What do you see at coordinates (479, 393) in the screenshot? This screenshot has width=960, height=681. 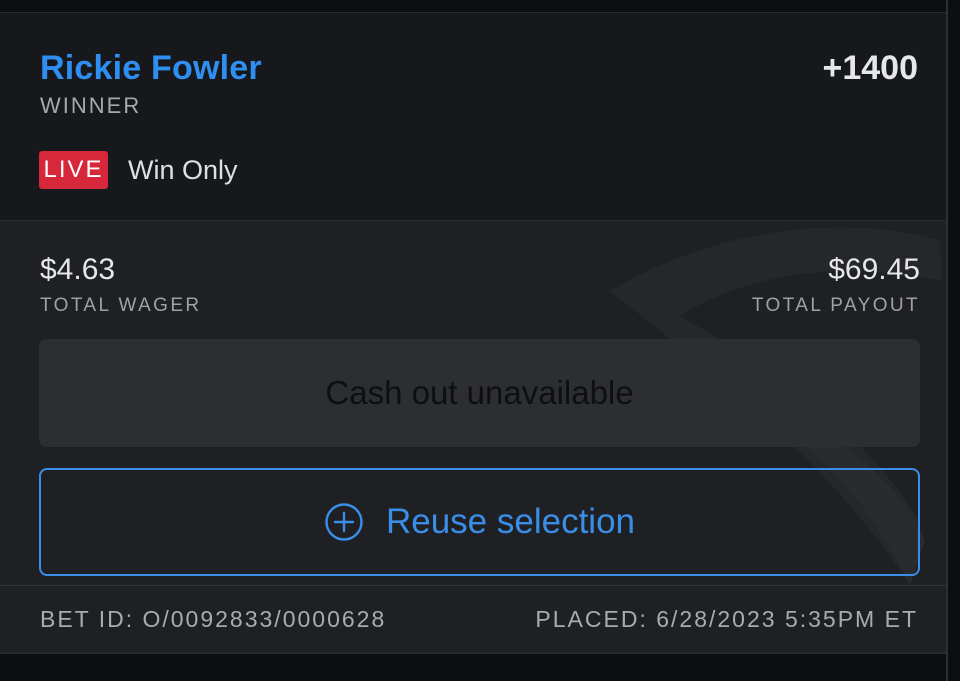 I see `cash-out-button: Cash out unavailable` at bounding box center [479, 393].